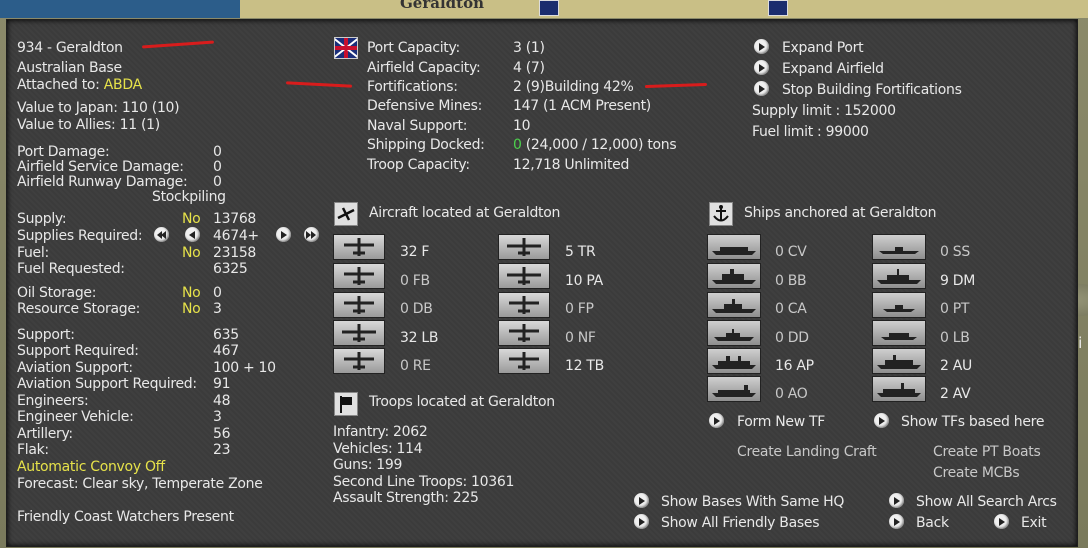 Image resolution: width=1088 pixels, height=548 pixels. What do you see at coordinates (781, 422) in the screenshot?
I see `form-new-tf-button: Form New TF` at bounding box center [781, 422].